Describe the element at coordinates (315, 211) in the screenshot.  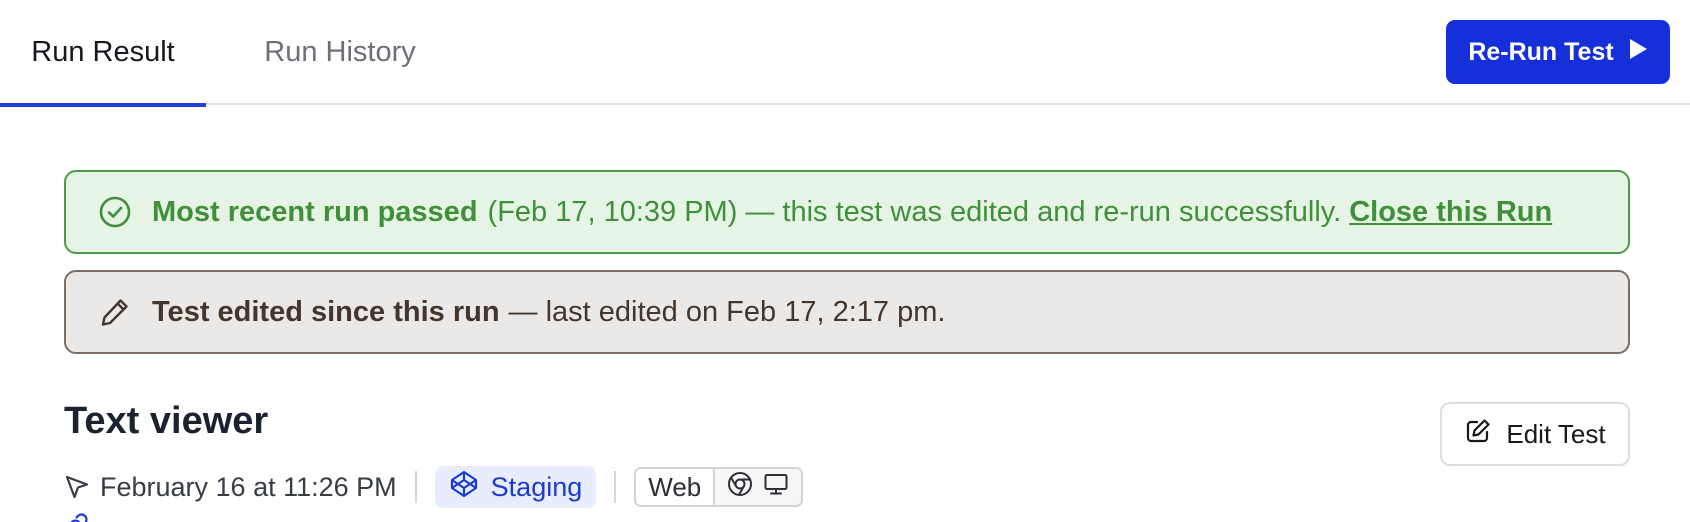
I see `run-passed-heading: Most recent run passed` at that location.